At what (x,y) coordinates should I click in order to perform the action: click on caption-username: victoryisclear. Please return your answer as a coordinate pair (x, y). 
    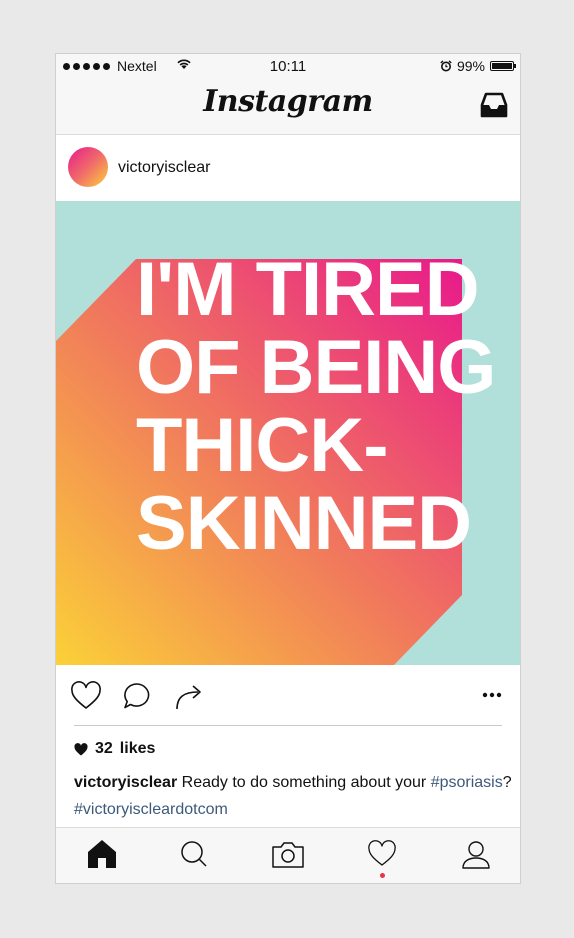
    Looking at the image, I should click on (125, 782).